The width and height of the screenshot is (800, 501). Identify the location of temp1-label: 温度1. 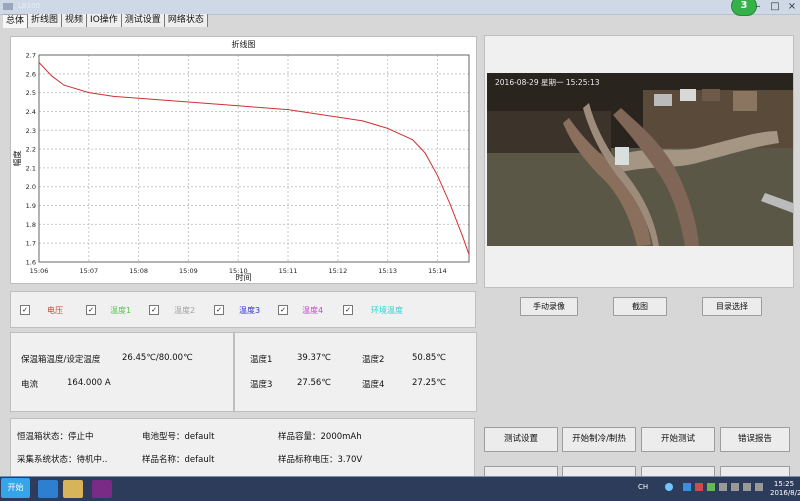
(261, 360).